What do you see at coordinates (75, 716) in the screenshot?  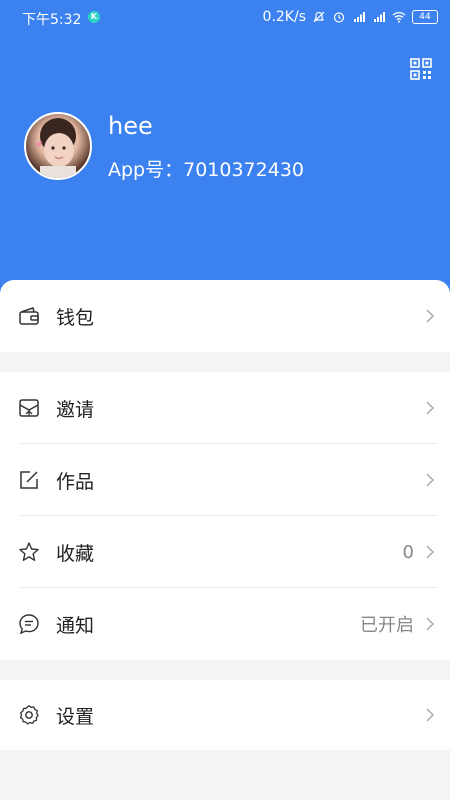 I see `menu-label-settings: 设置` at bounding box center [75, 716].